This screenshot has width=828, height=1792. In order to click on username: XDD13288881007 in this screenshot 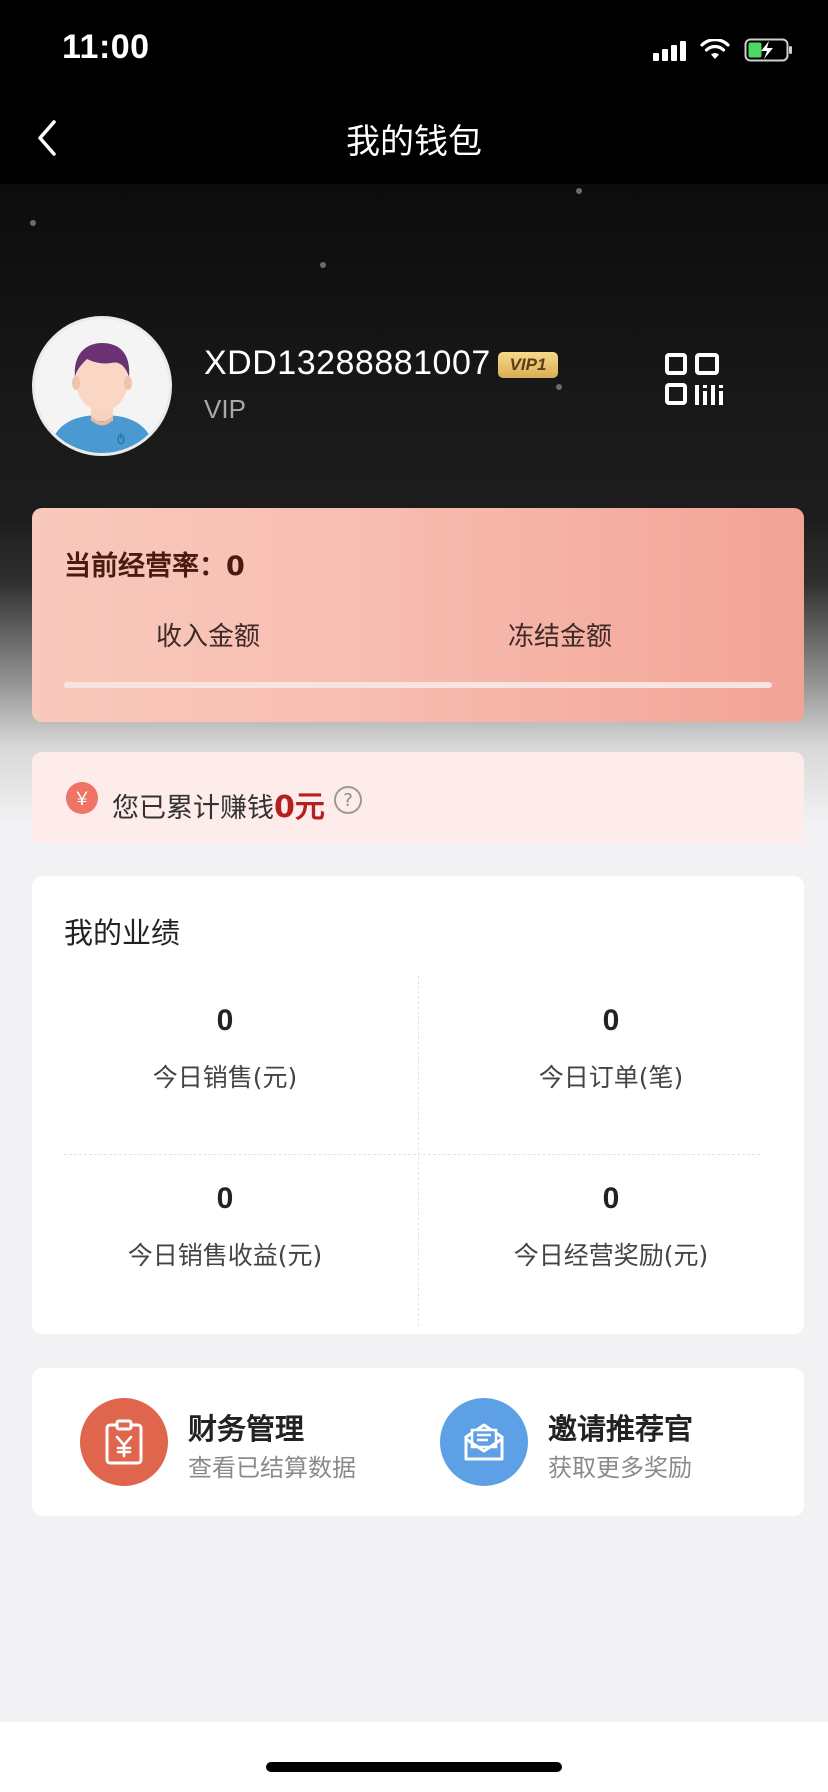, I will do `click(347, 363)`.